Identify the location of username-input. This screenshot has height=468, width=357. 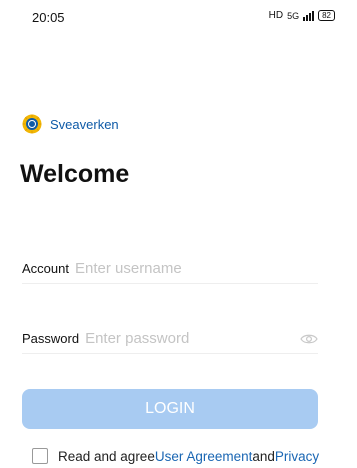
(196, 268).